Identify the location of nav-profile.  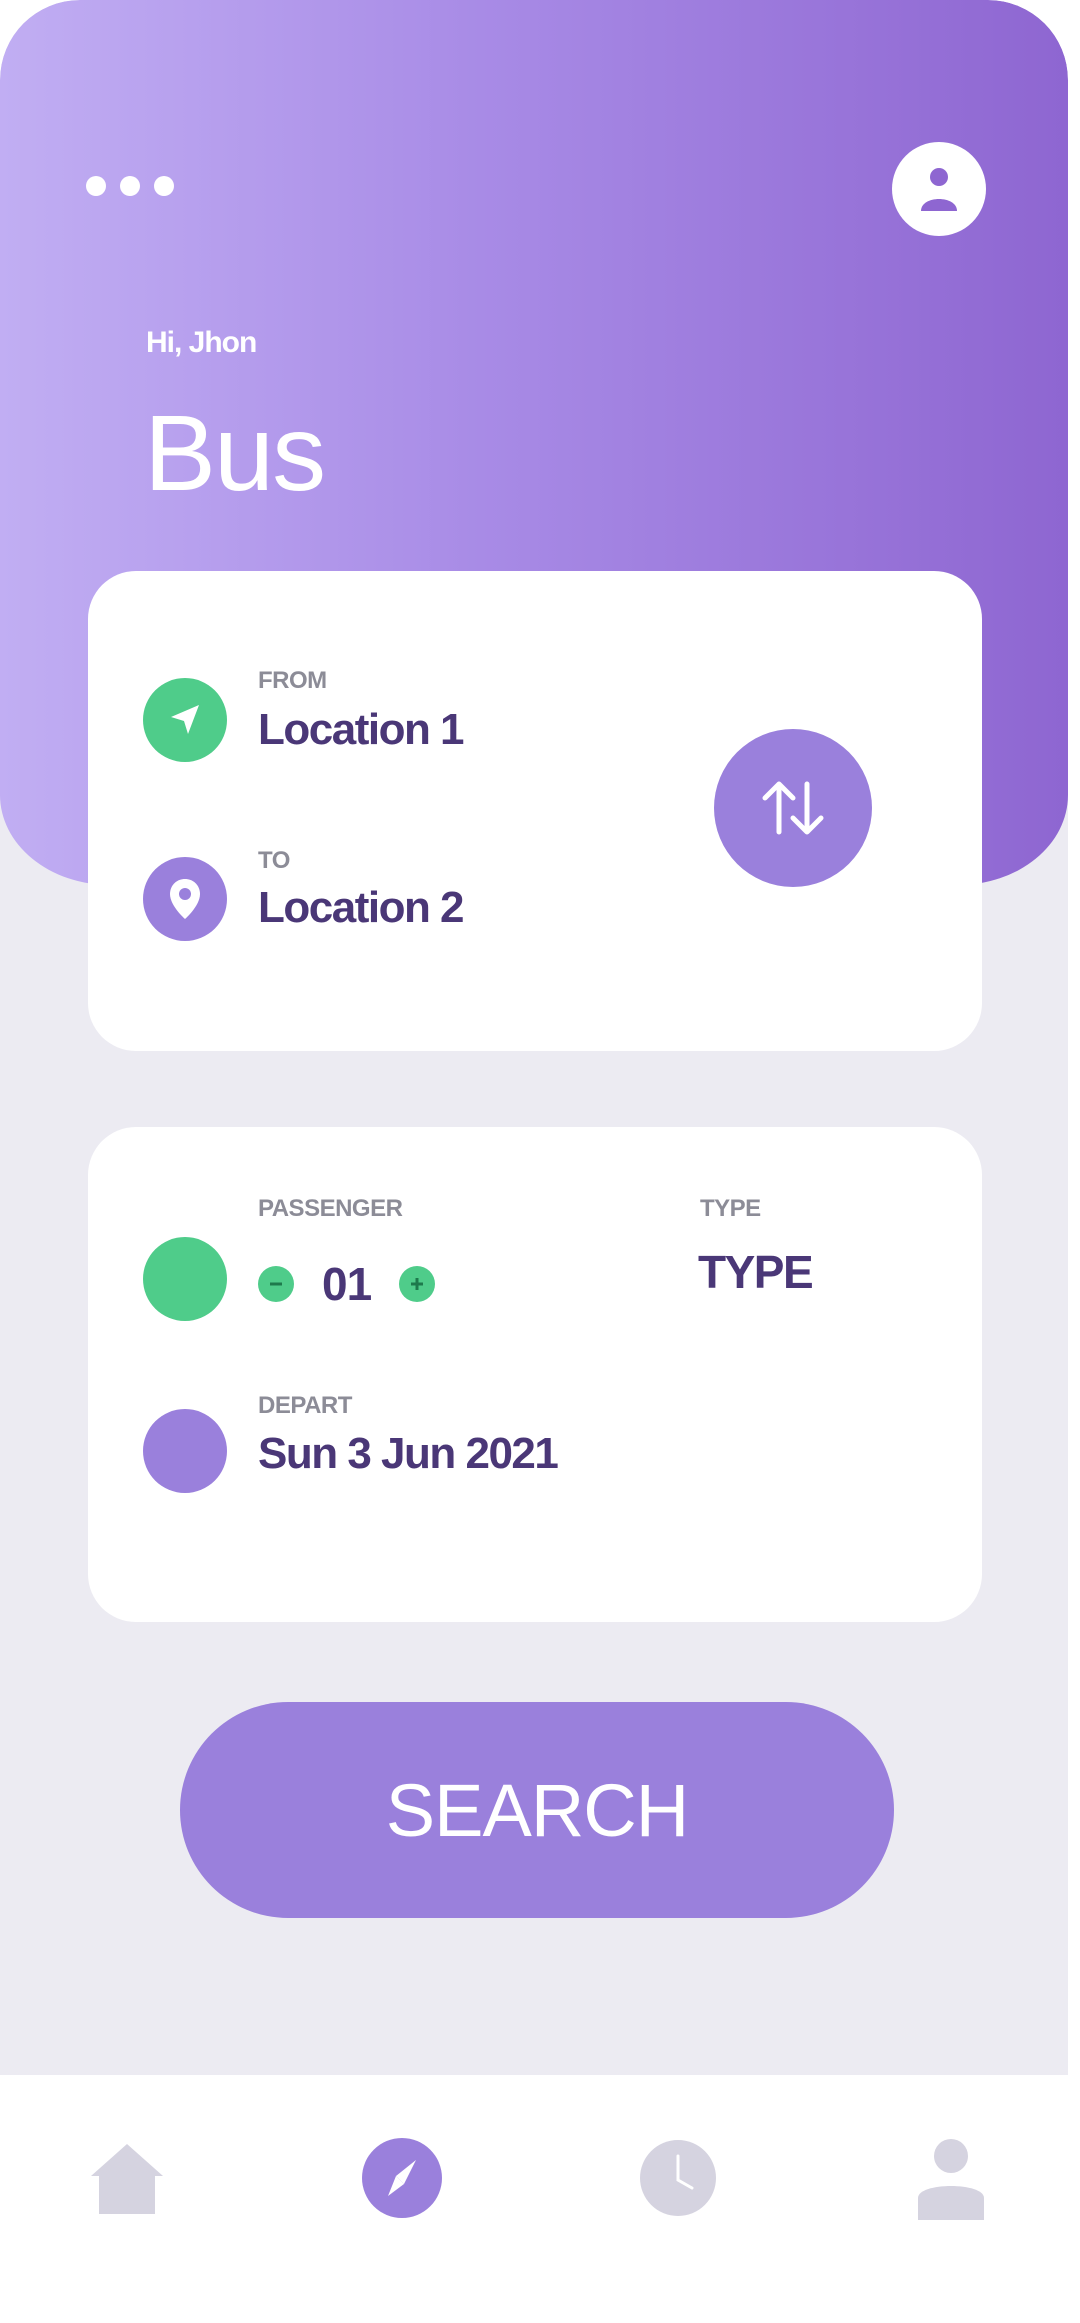
(951, 2178).